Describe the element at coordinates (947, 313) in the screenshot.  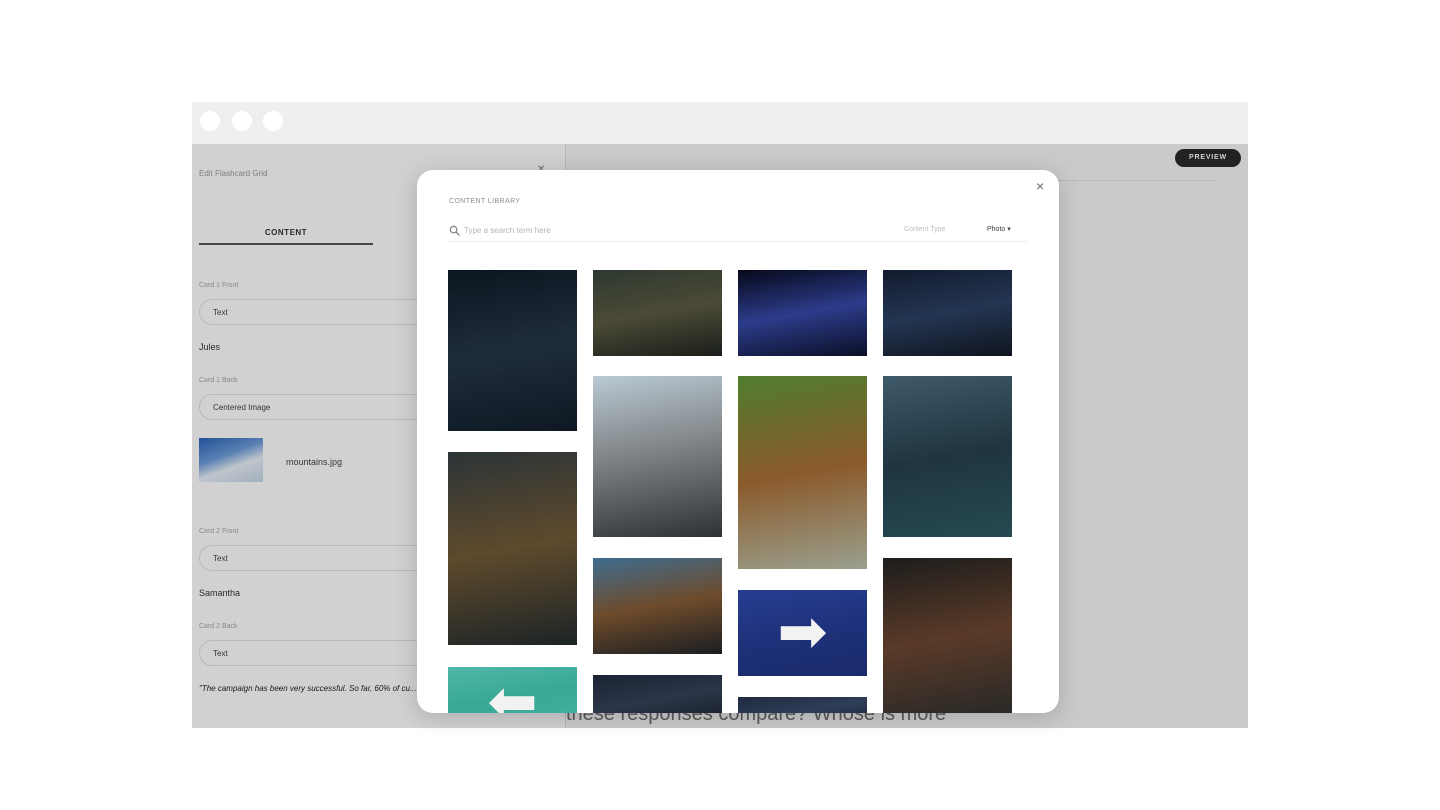
I see `photo-abandoned-bus-night` at that location.